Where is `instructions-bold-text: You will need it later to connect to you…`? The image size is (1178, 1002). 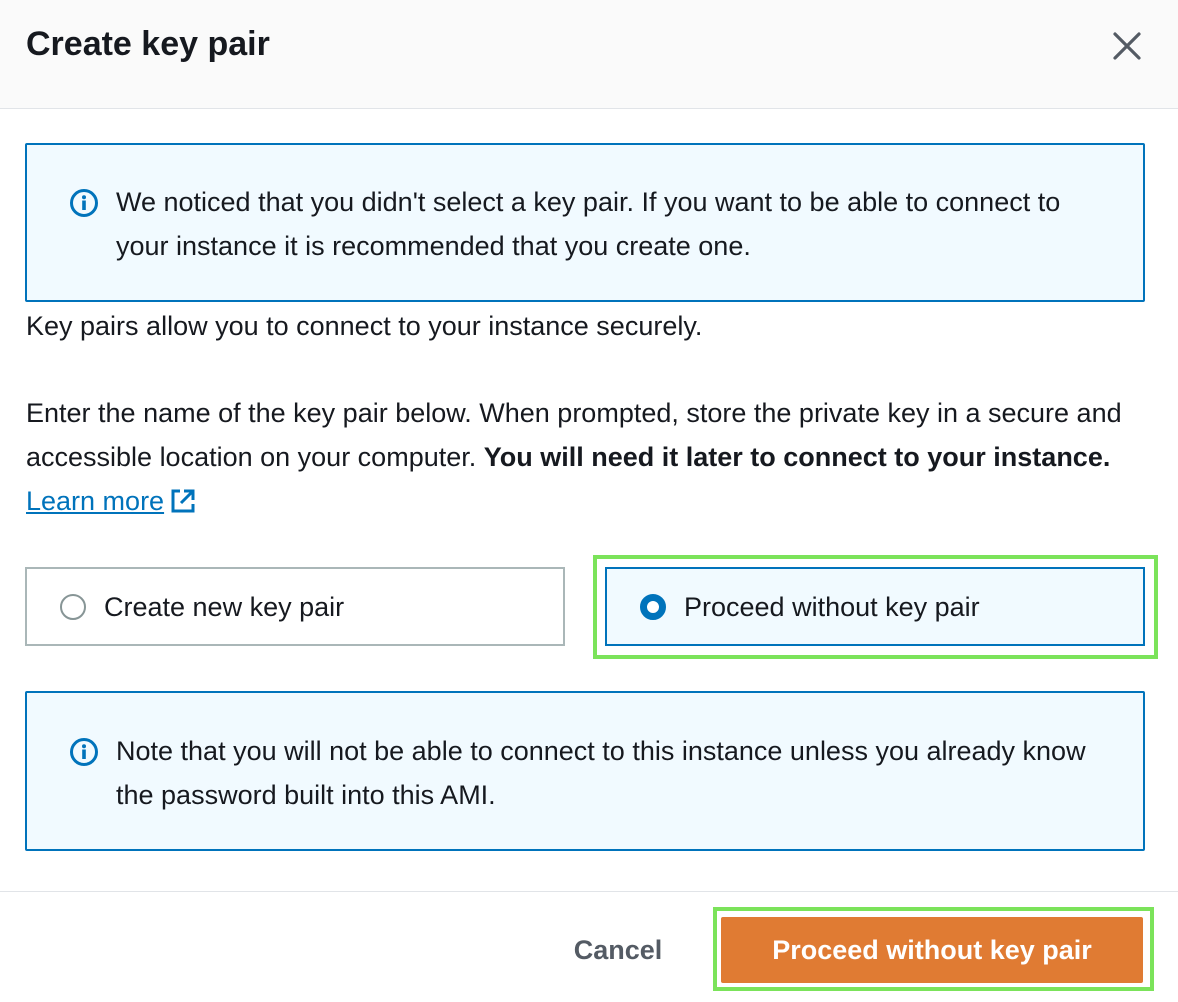
instructions-bold-text: You will need it later to connect to you… is located at coordinates (797, 457).